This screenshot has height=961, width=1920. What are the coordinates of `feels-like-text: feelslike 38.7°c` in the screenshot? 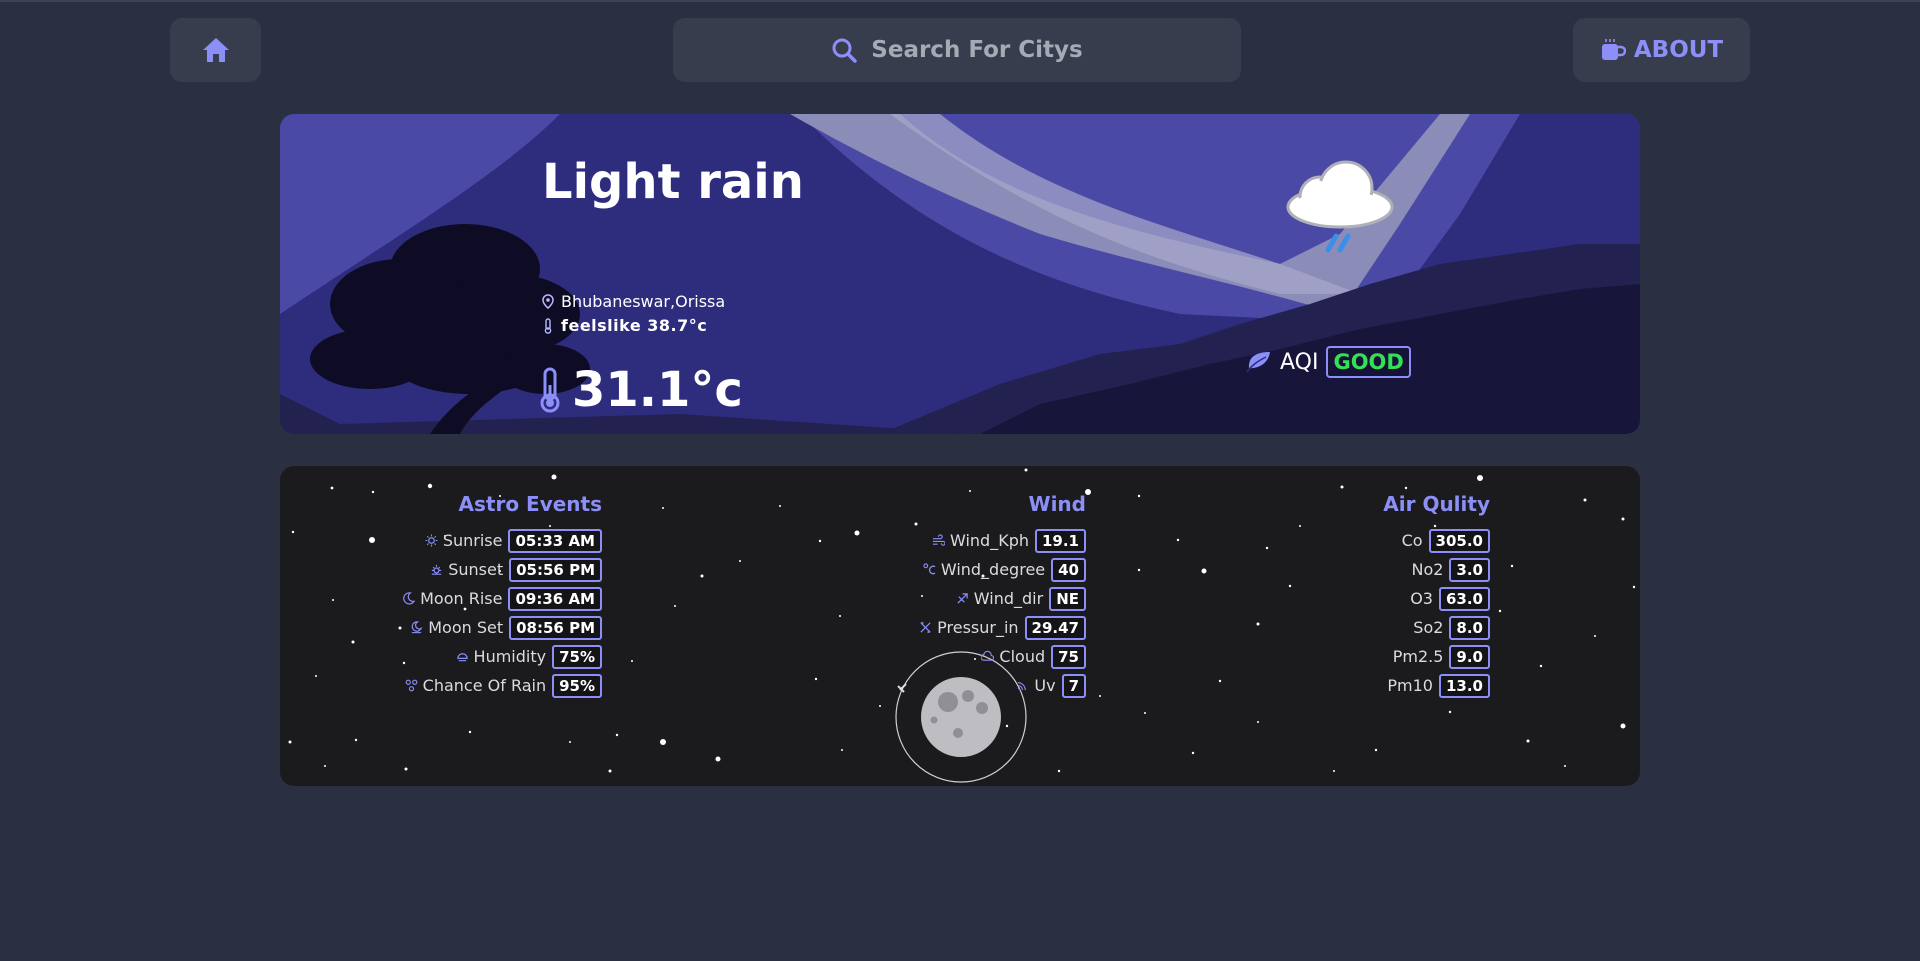 It's located at (634, 325).